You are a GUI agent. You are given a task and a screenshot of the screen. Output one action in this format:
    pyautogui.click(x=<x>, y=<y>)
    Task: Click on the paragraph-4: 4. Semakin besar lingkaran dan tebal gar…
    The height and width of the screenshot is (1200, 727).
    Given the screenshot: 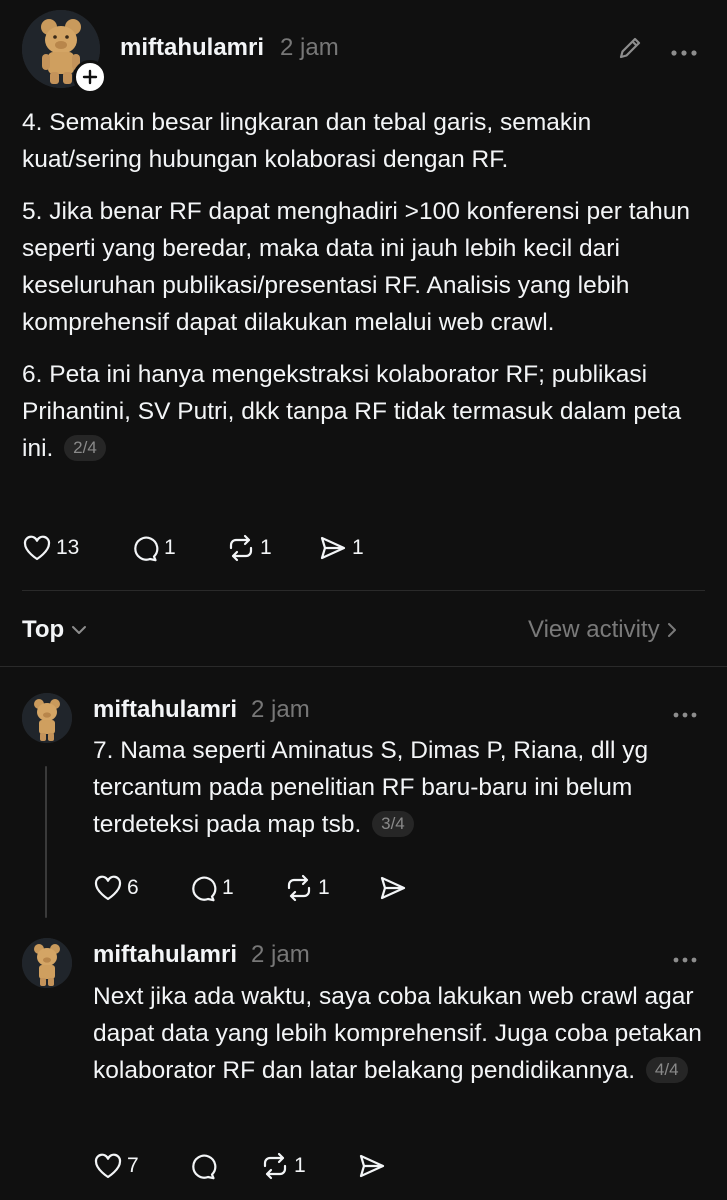 What is the action you would take?
    pyautogui.click(x=307, y=141)
    